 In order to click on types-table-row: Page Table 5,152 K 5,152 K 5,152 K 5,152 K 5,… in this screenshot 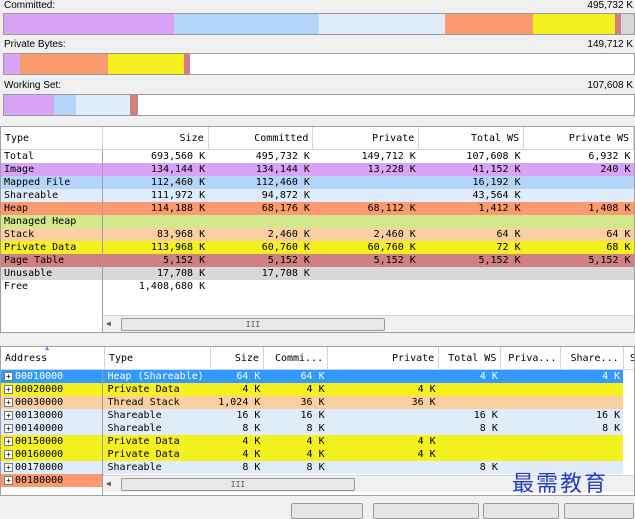, I will do `click(317, 260)`.